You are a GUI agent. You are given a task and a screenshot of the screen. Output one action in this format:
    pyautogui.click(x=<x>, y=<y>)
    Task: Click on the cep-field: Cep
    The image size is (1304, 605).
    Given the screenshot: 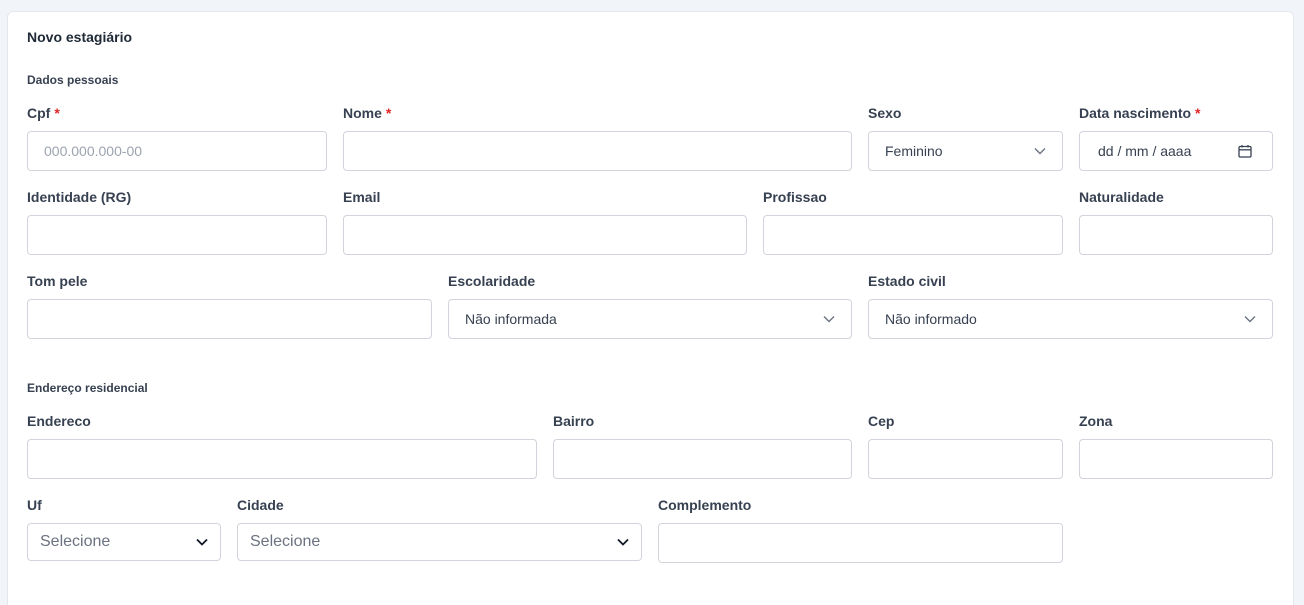 What is the action you would take?
    pyautogui.click(x=965, y=446)
    